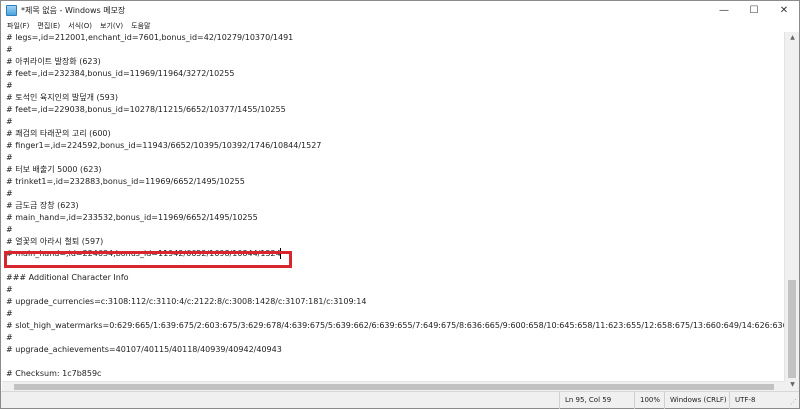  I want to click on horizontal-scroll-thumb, so click(394, 387).